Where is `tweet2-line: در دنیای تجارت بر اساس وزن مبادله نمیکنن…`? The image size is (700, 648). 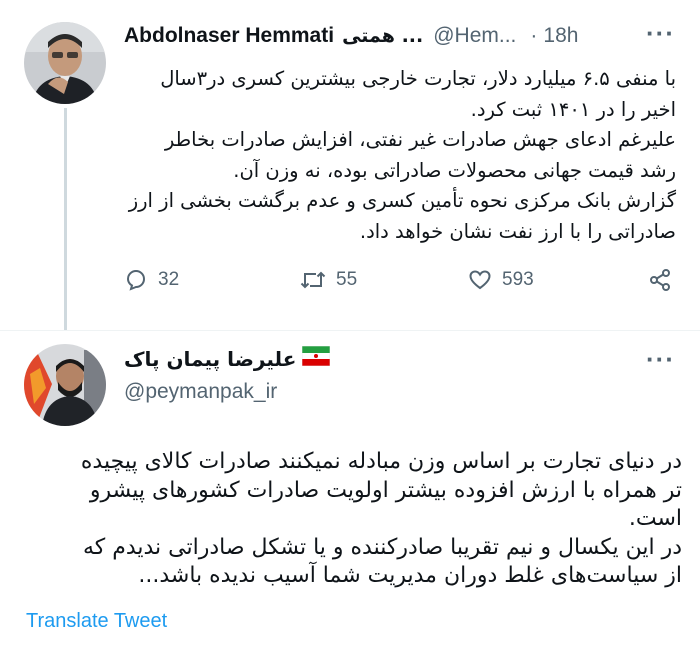 tweet2-line: در دنیای تجارت بر اساس وزن مبادله نمیکنن… is located at coordinates (381, 461).